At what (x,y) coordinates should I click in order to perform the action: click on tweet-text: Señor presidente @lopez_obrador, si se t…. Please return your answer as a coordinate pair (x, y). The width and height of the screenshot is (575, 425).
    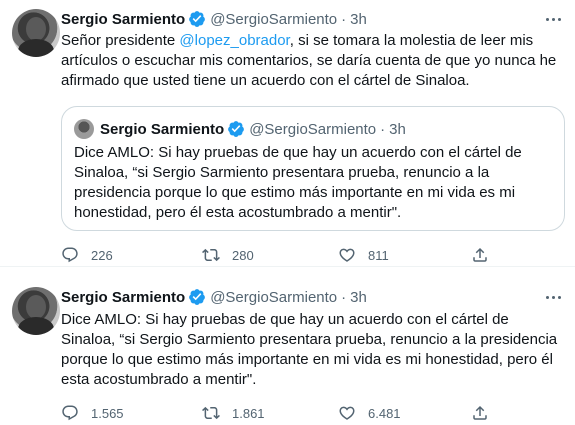
    Looking at the image, I should click on (313, 61).